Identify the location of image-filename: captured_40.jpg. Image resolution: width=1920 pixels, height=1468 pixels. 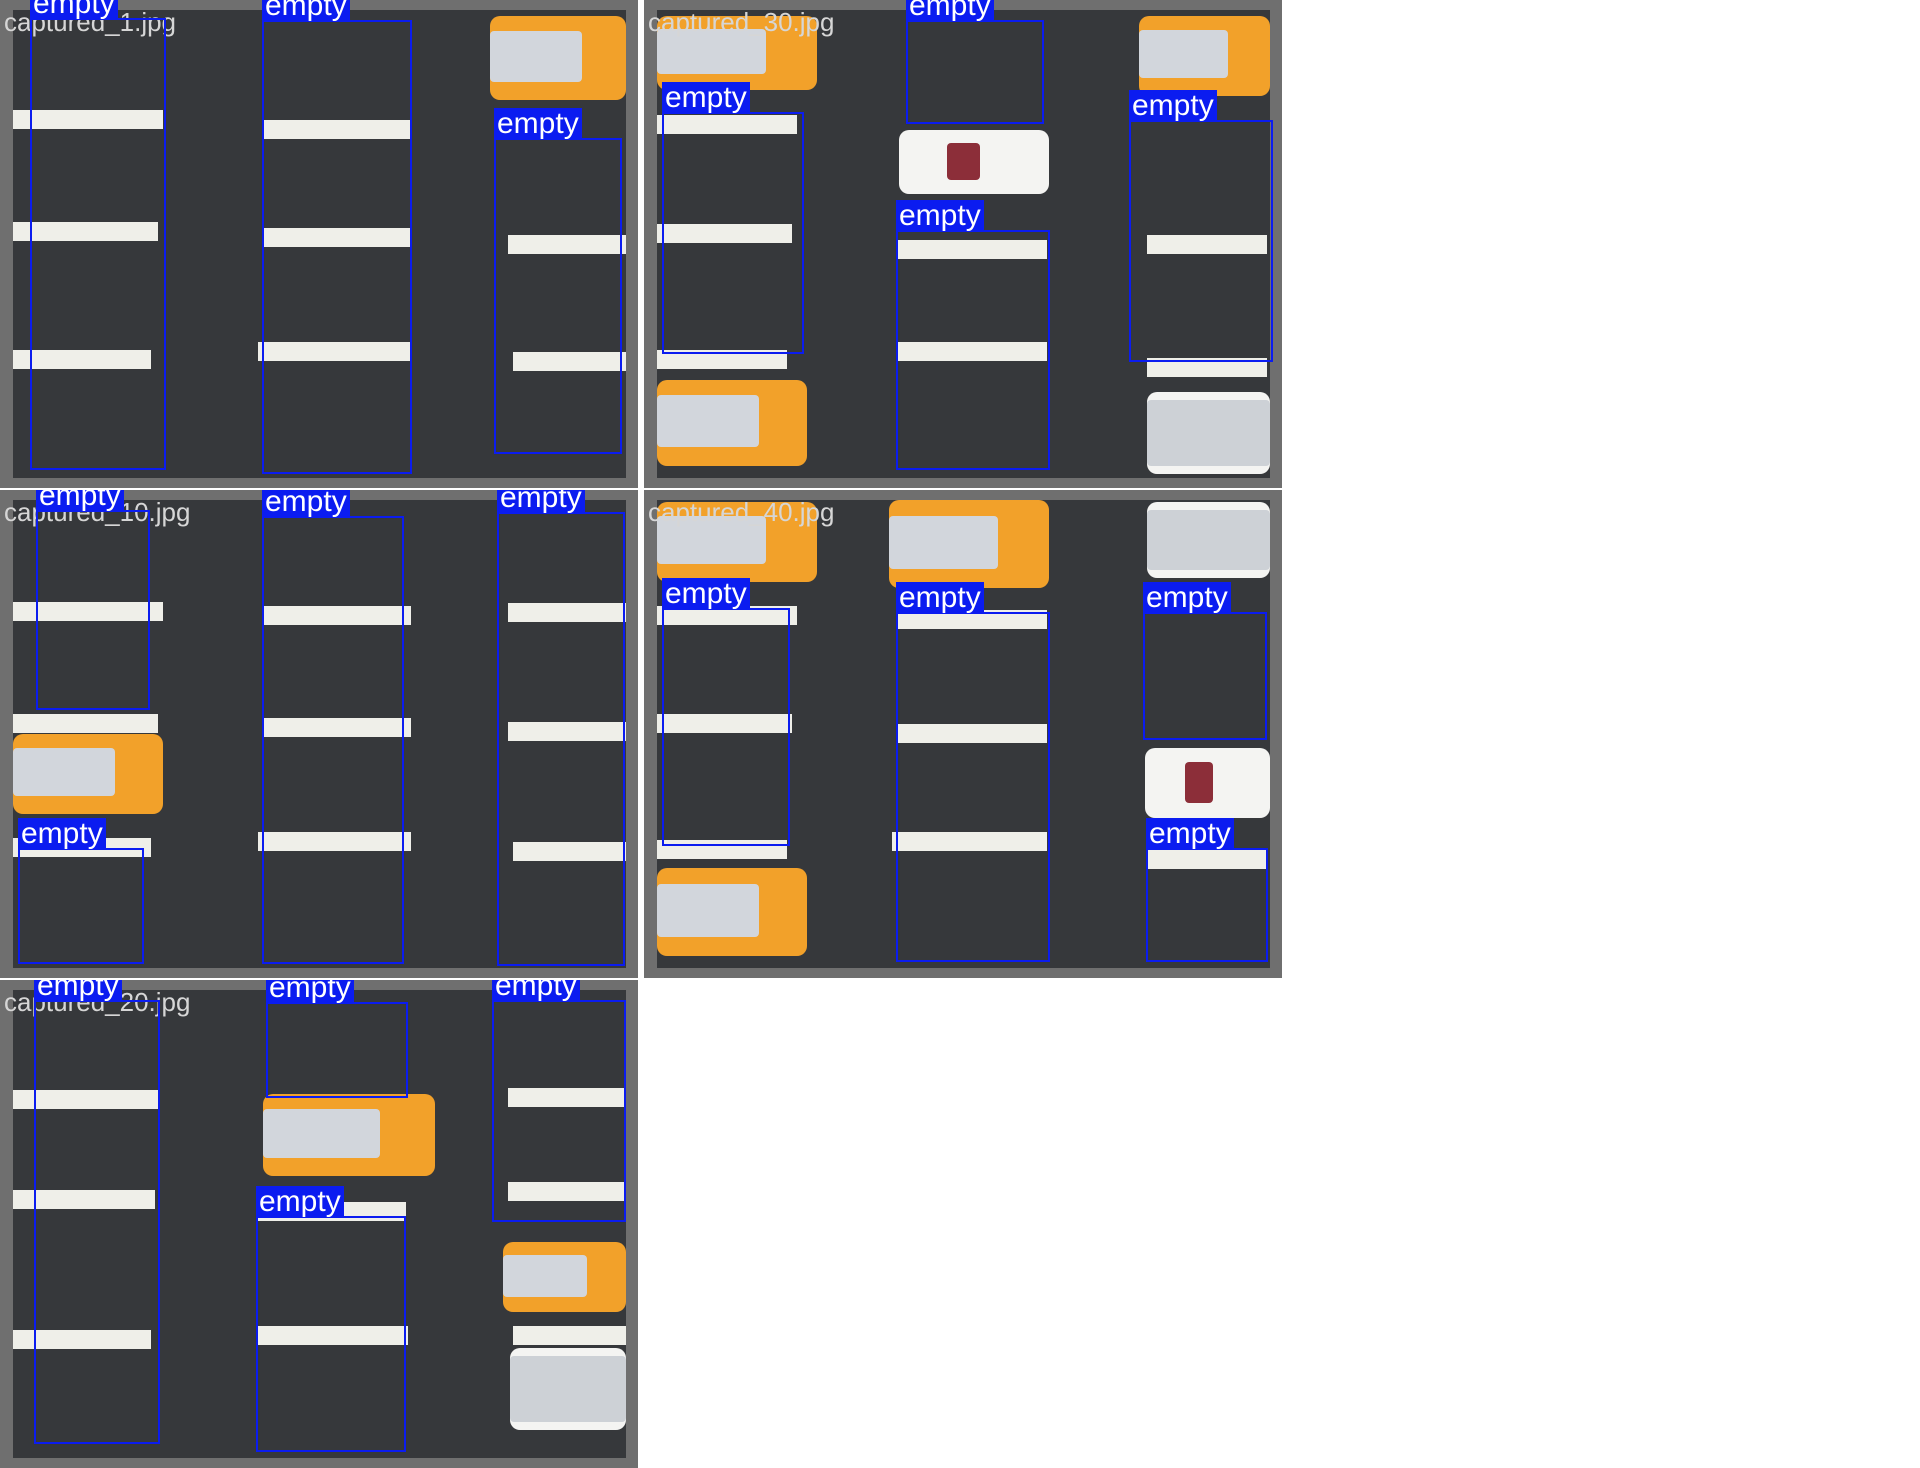
(741, 512).